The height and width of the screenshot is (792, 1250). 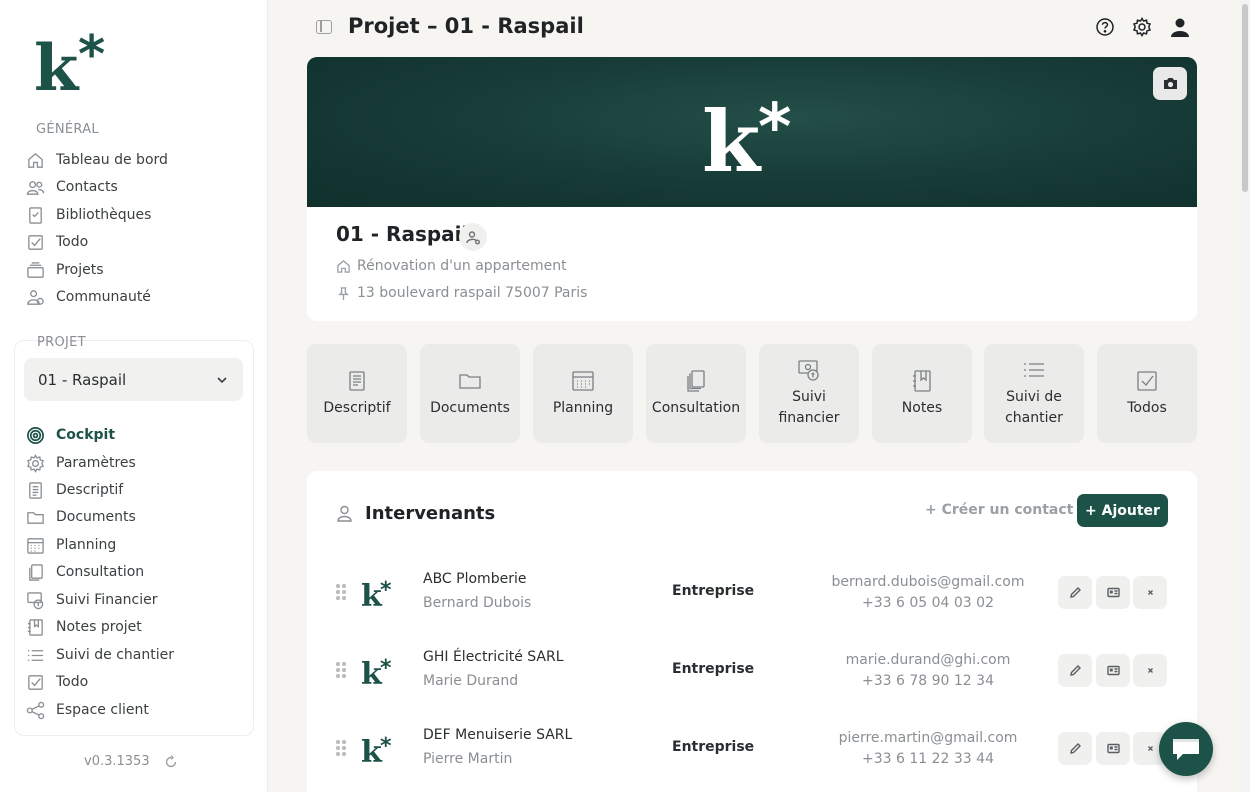 I want to click on community-icon, so click(x=35, y=297).